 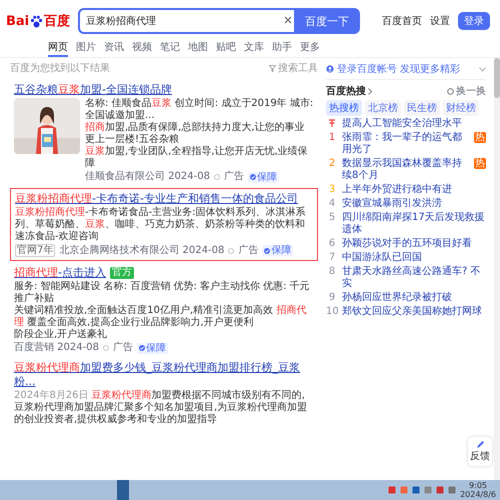 What do you see at coordinates (414, 278) in the screenshot?
I see `hot-search-item: 甘肃天水路丝高速公路通车? 不实` at bounding box center [414, 278].